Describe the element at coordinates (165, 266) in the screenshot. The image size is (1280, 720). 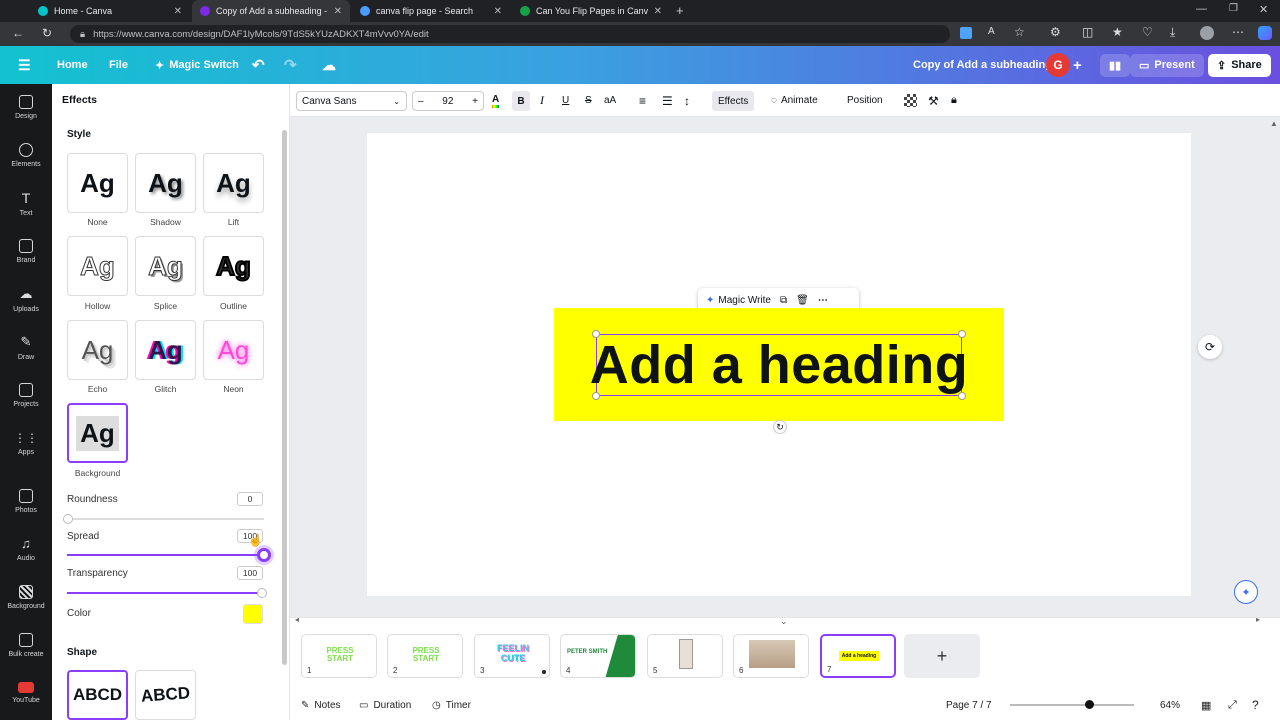
I see `style-tile-splice: Ag` at that location.